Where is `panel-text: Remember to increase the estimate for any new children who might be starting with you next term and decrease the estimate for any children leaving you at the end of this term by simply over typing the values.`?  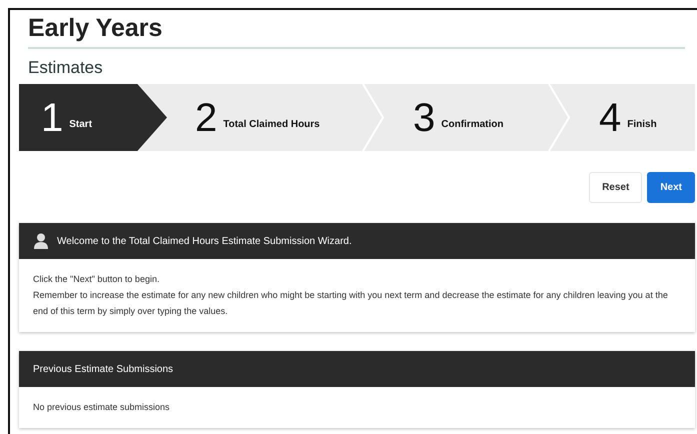 panel-text: Remember to increase the estimate for any new children who might be starting with you next term and decrease the estimate for any children leaving you at the end of this term by simply over typing the values. is located at coordinates (351, 303).